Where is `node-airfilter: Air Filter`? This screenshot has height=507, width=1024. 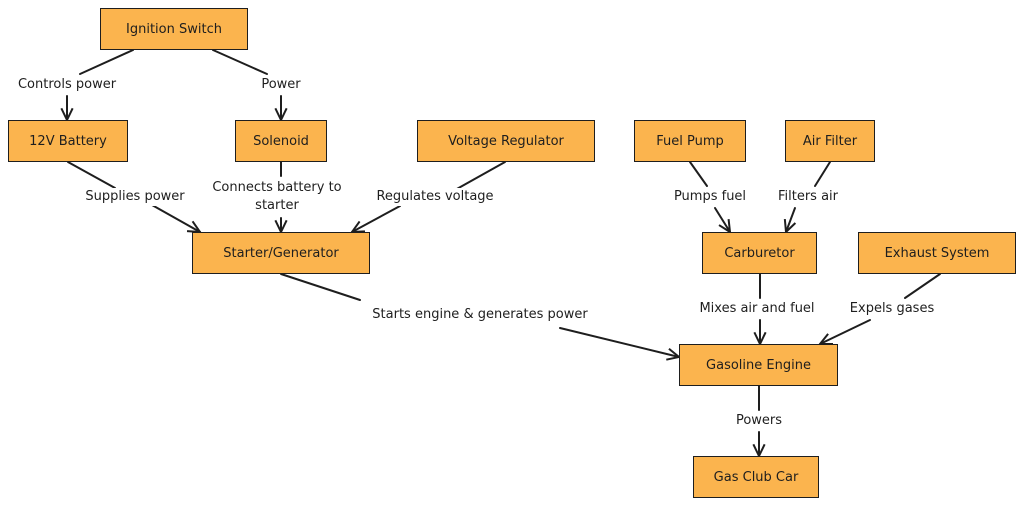
node-airfilter: Air Filter is located at coordinates (830, 141).